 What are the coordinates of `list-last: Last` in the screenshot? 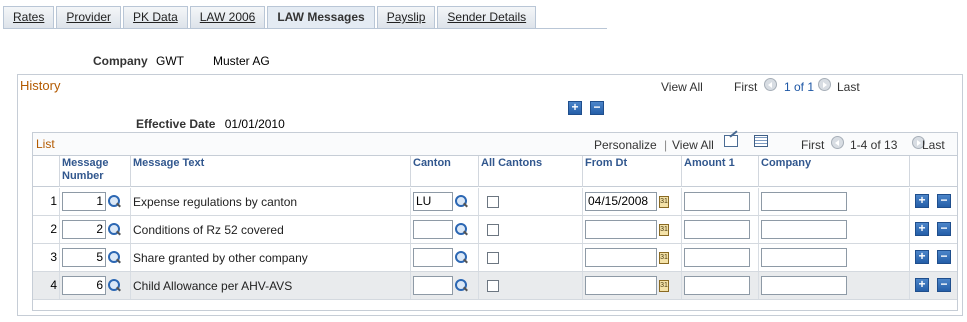 It's located at (933, 145).